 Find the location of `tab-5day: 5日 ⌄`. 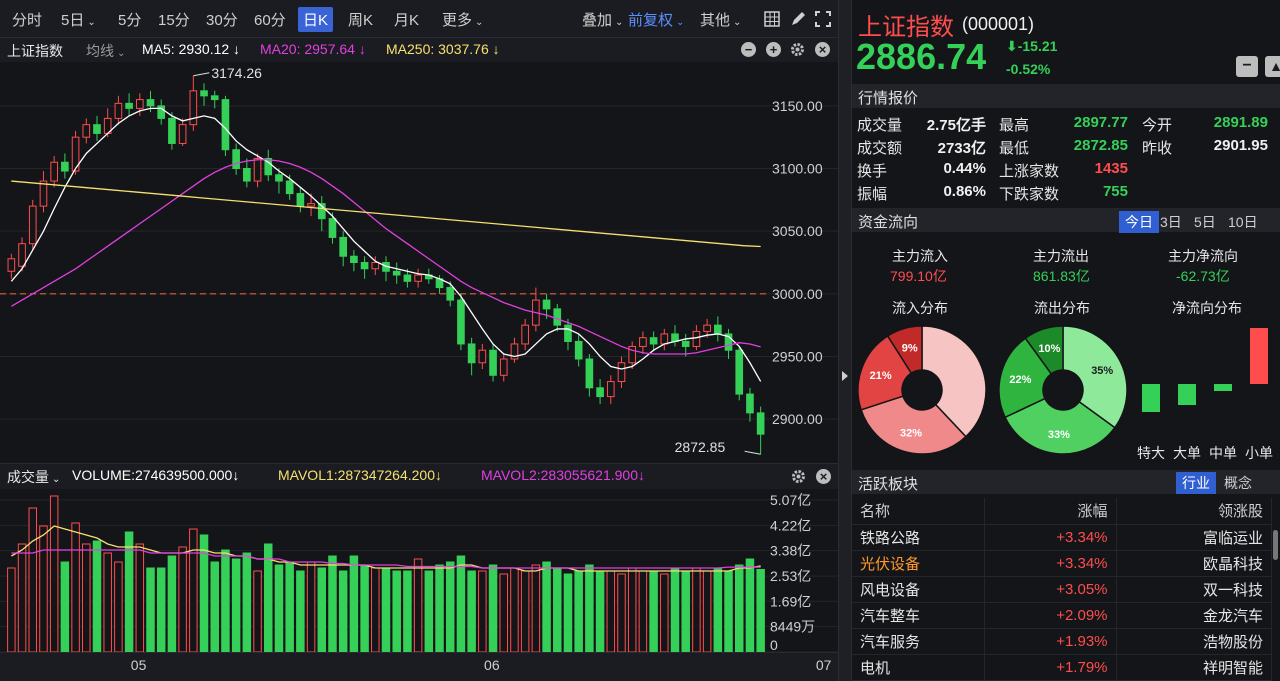

tab-5day: 5日 ⌄ is located at coordinates (78, 19).